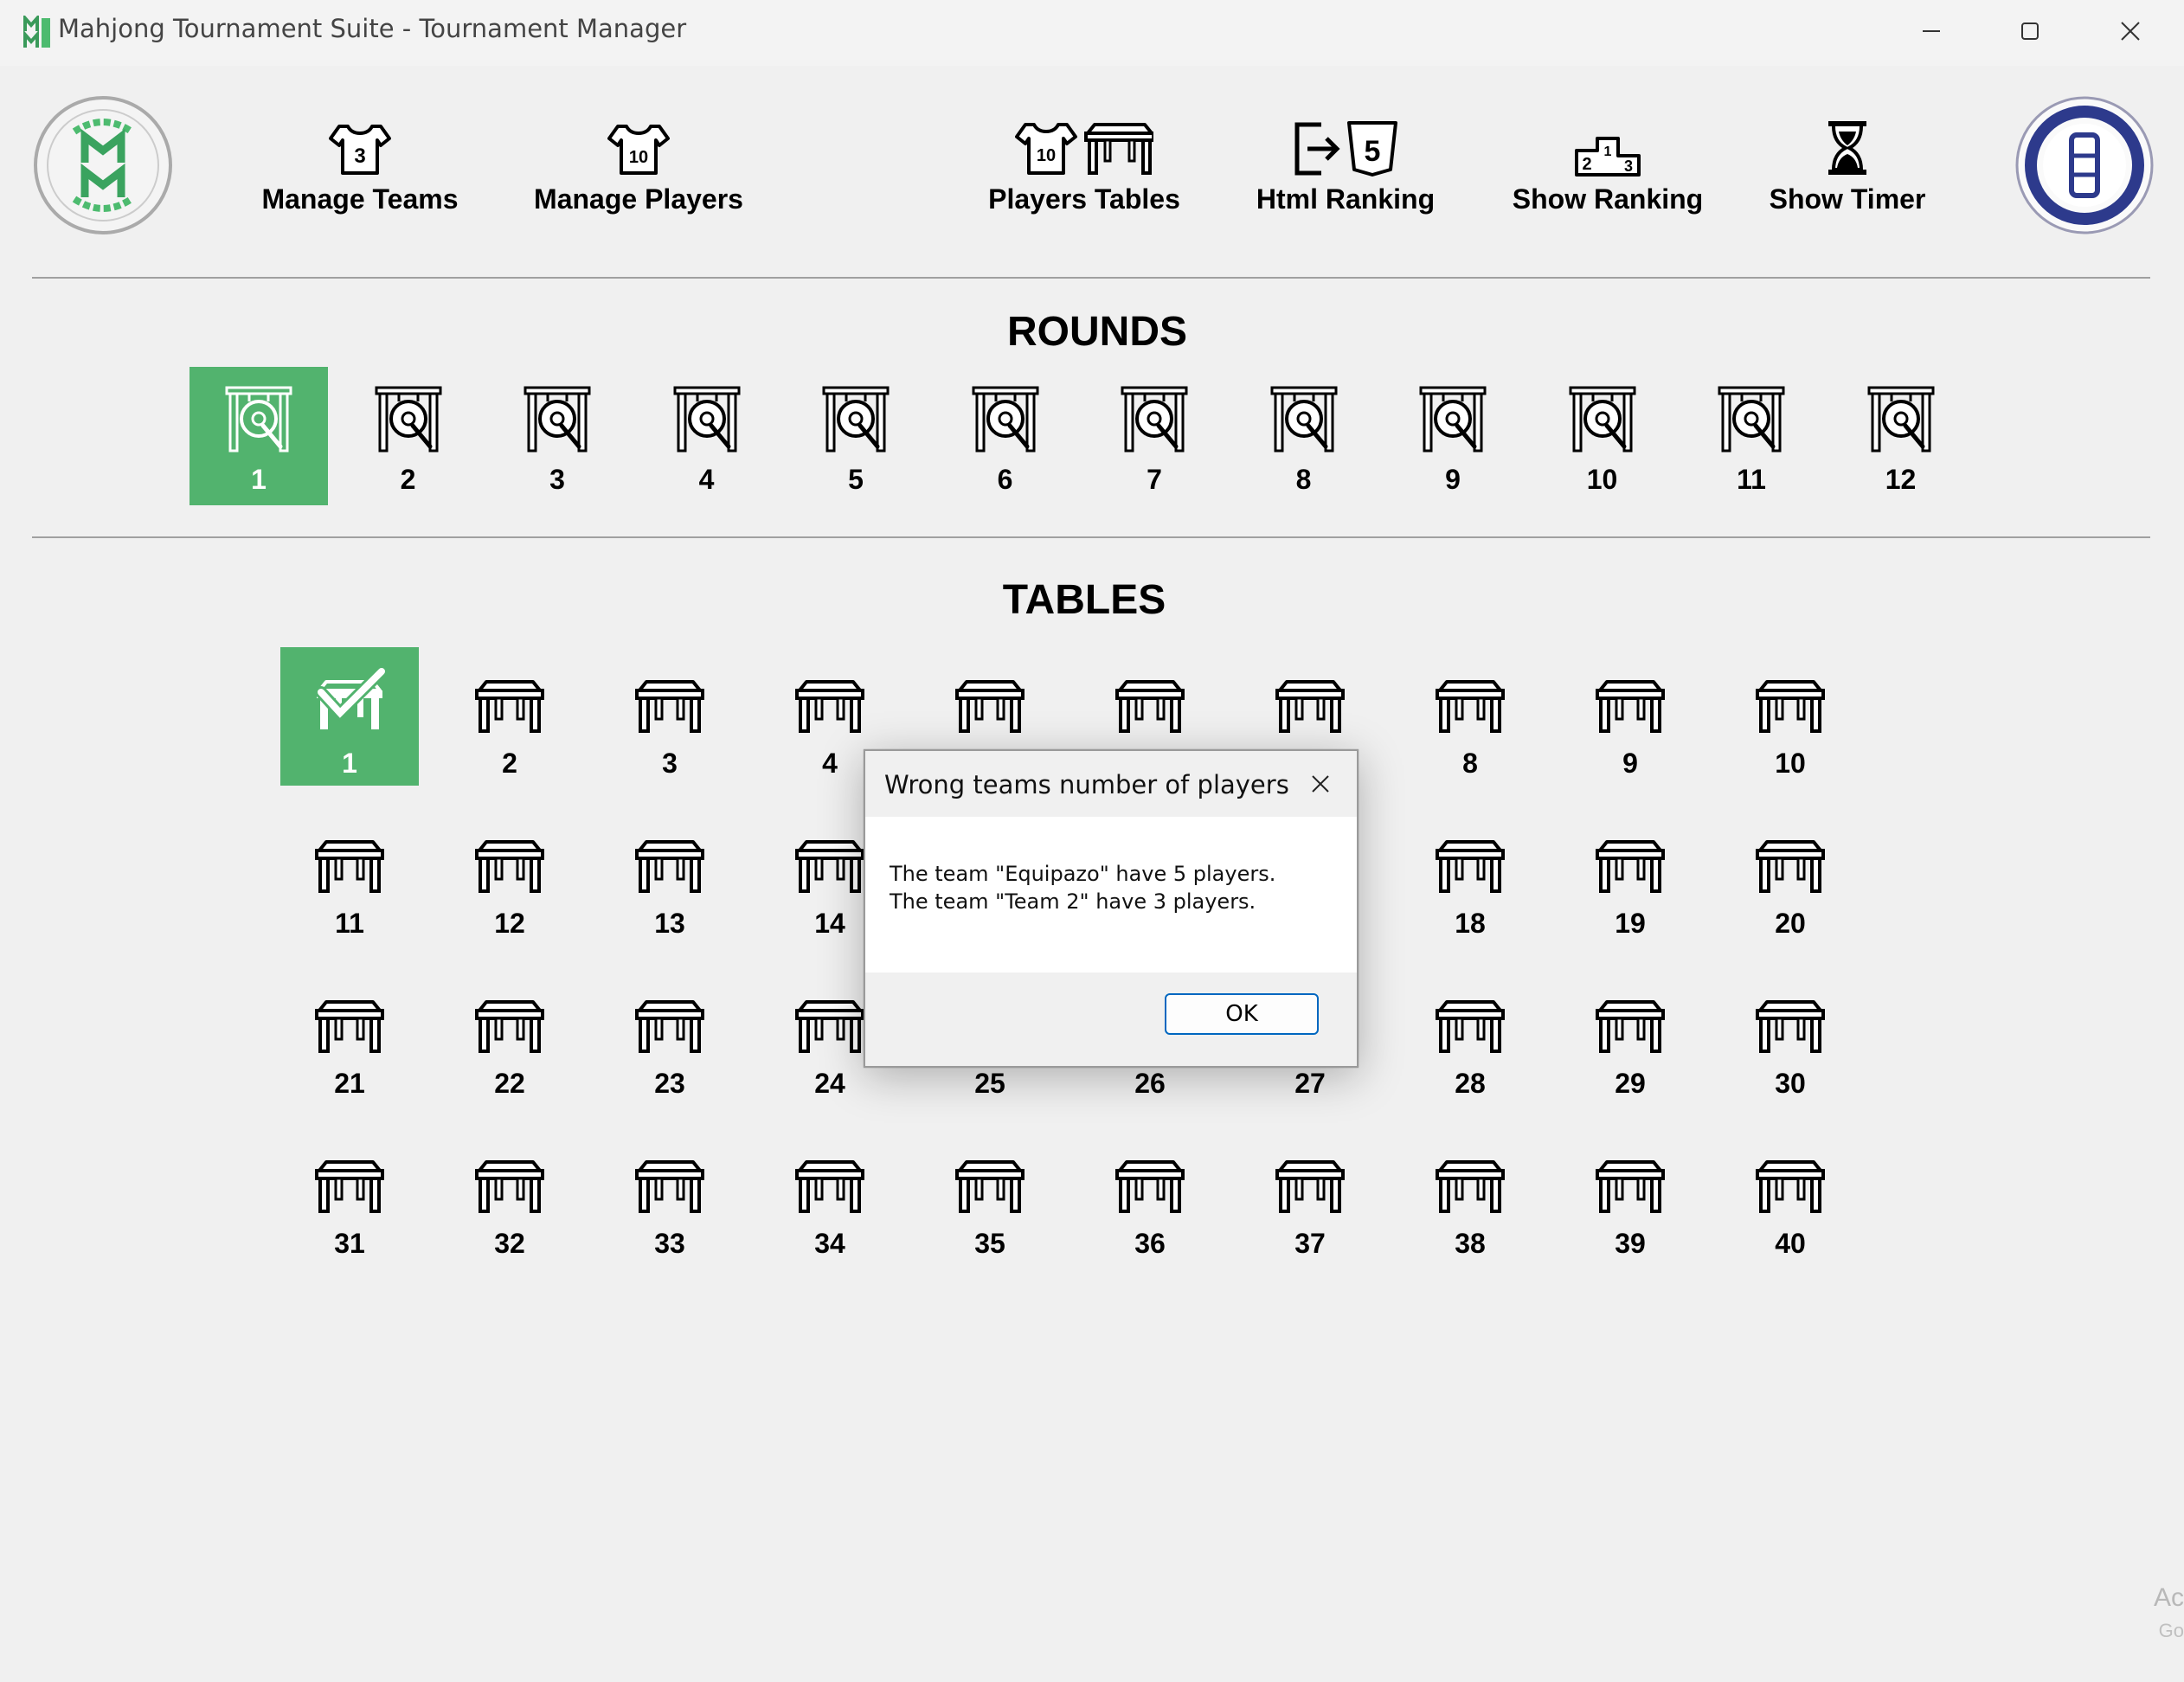 Image resolution: width=2184 pixels, height=1682 pixels. I want to click on table-button: 9, so click(1630, 716).